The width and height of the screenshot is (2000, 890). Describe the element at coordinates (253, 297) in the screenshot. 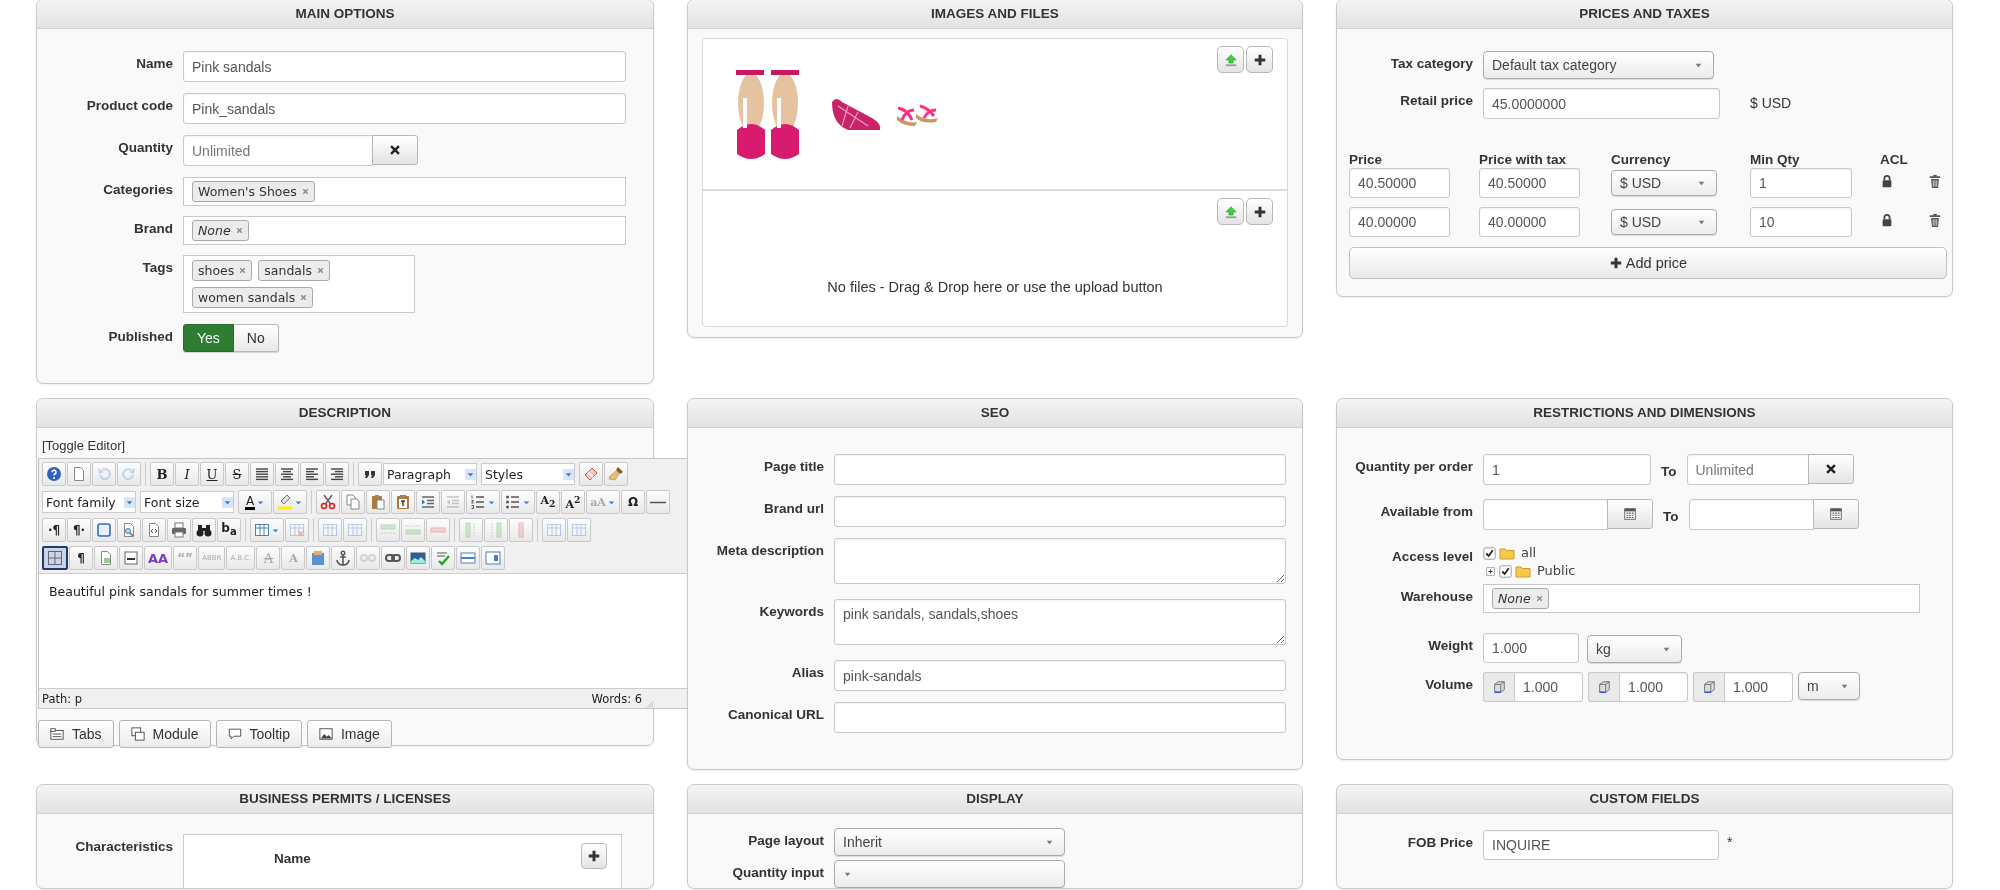

I see `tag-chip: women sandals` at that location.